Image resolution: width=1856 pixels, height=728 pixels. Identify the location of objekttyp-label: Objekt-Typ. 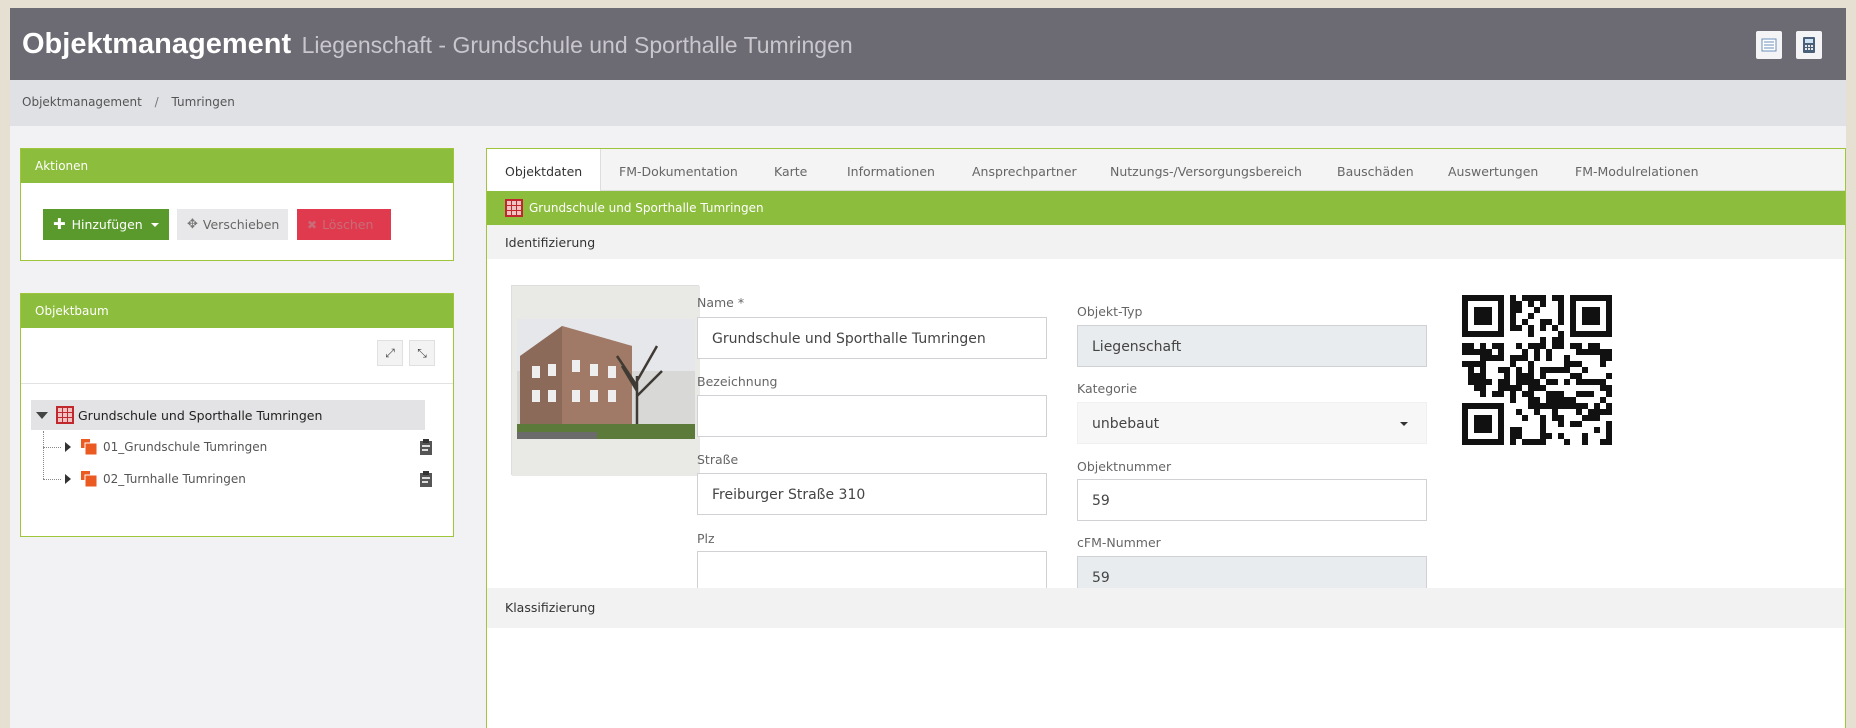
(1110, 311).